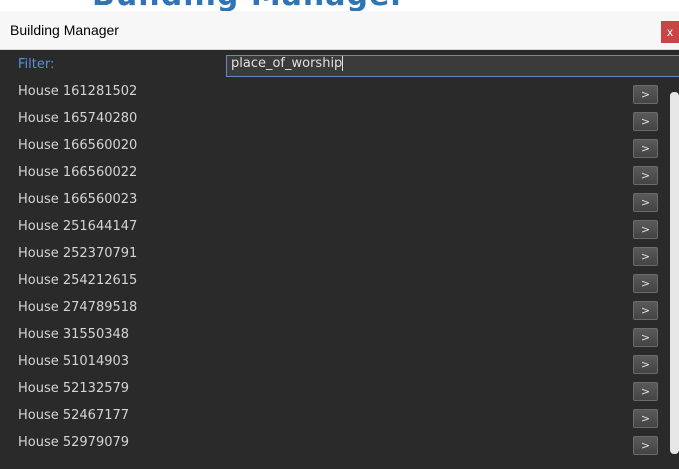  I want to click on building-name-label: House 252370791, so click(78, 253).